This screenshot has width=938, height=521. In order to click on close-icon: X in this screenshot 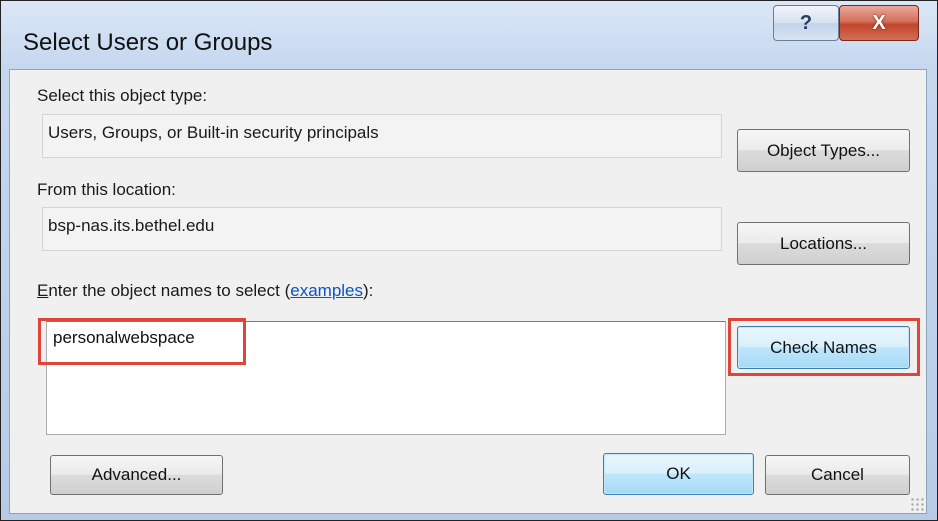, I will do `click(879, 22)`.